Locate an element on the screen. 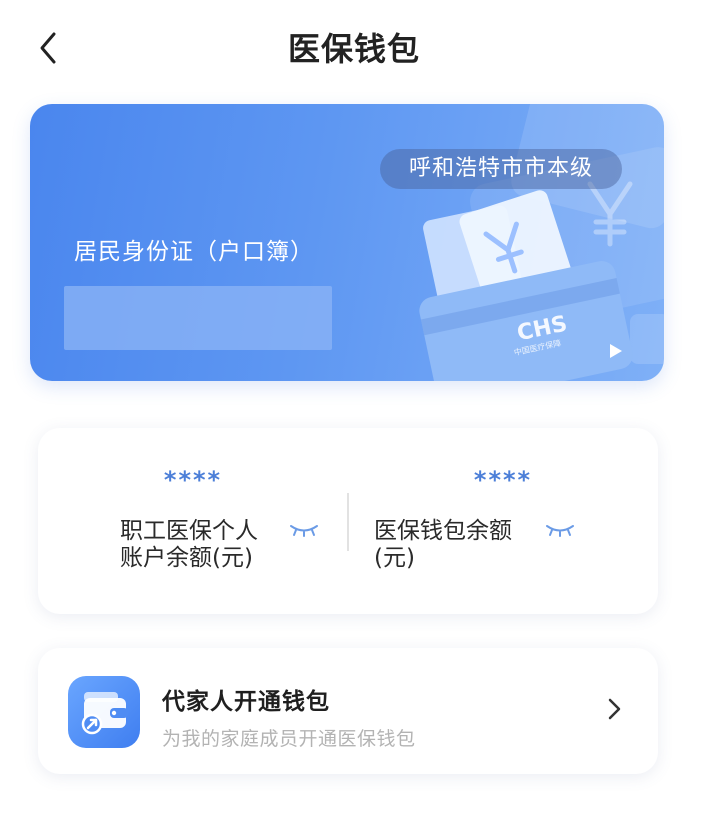 The height and width of the screenshot is (819, 708). family-wallet-subtitle: 为我的家庭成员开通医保钱包 is located at coordinates (289, 739).